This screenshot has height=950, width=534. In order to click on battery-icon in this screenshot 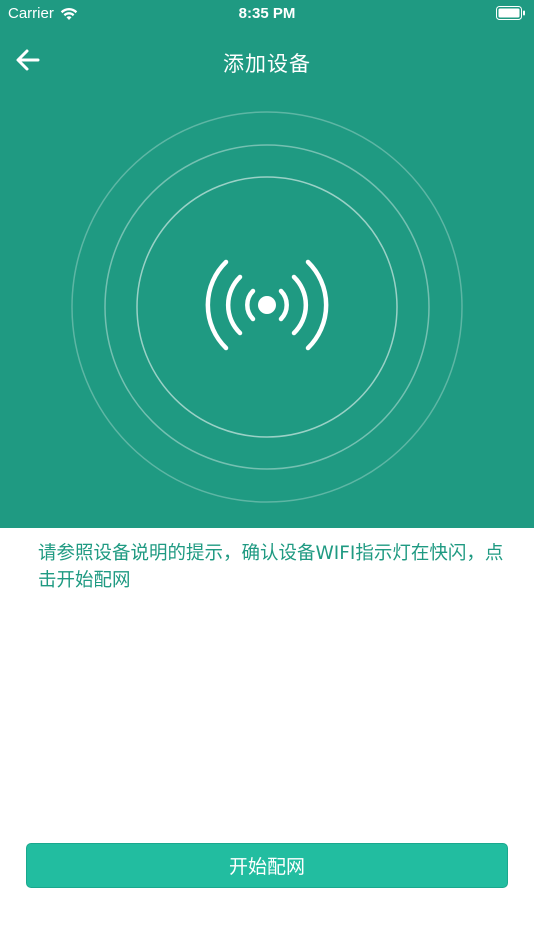, I will do `click(511, 13)`.